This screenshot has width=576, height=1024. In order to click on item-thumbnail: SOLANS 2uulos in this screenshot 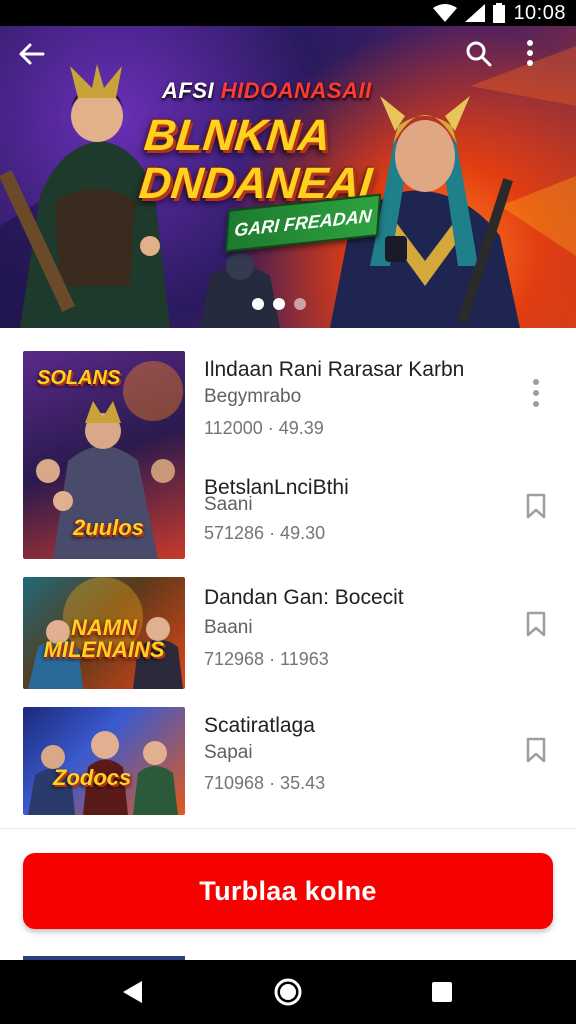, I will do `click(104, 455)`.